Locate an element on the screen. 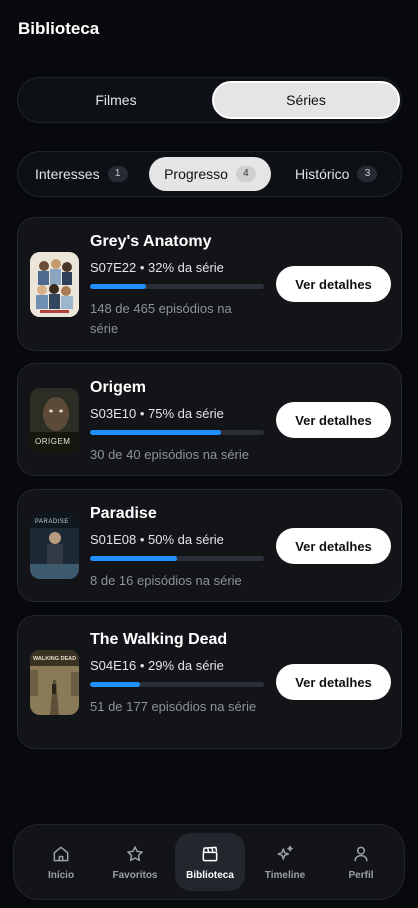 This screenshot has height=908, width=418. user-icon is located at coordinates (361, 853).